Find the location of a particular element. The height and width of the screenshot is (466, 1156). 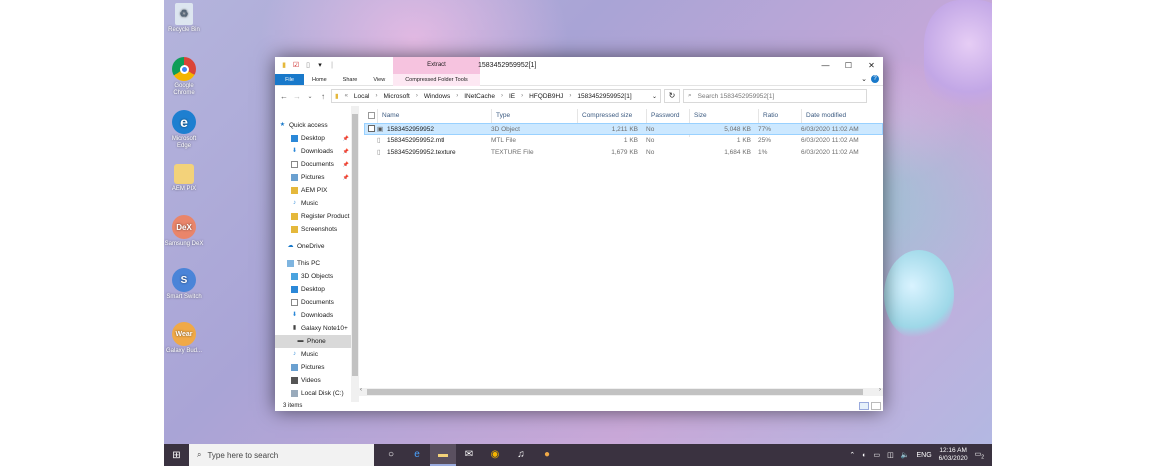

address-dropdown-icon: ⌄ is located at coordinates (654, 96).